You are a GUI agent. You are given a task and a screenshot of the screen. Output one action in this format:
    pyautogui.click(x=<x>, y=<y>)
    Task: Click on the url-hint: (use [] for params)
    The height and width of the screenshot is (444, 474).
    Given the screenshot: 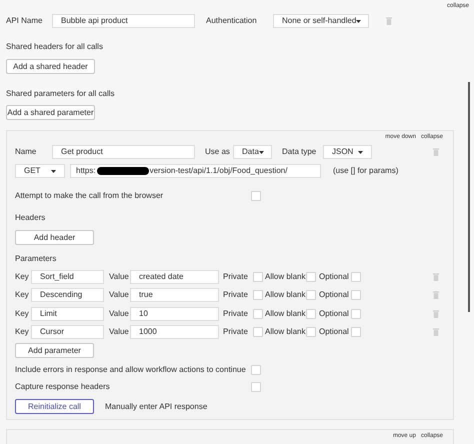 What is the action you would take?
    pyautogui.click(x=365, y=171)
    